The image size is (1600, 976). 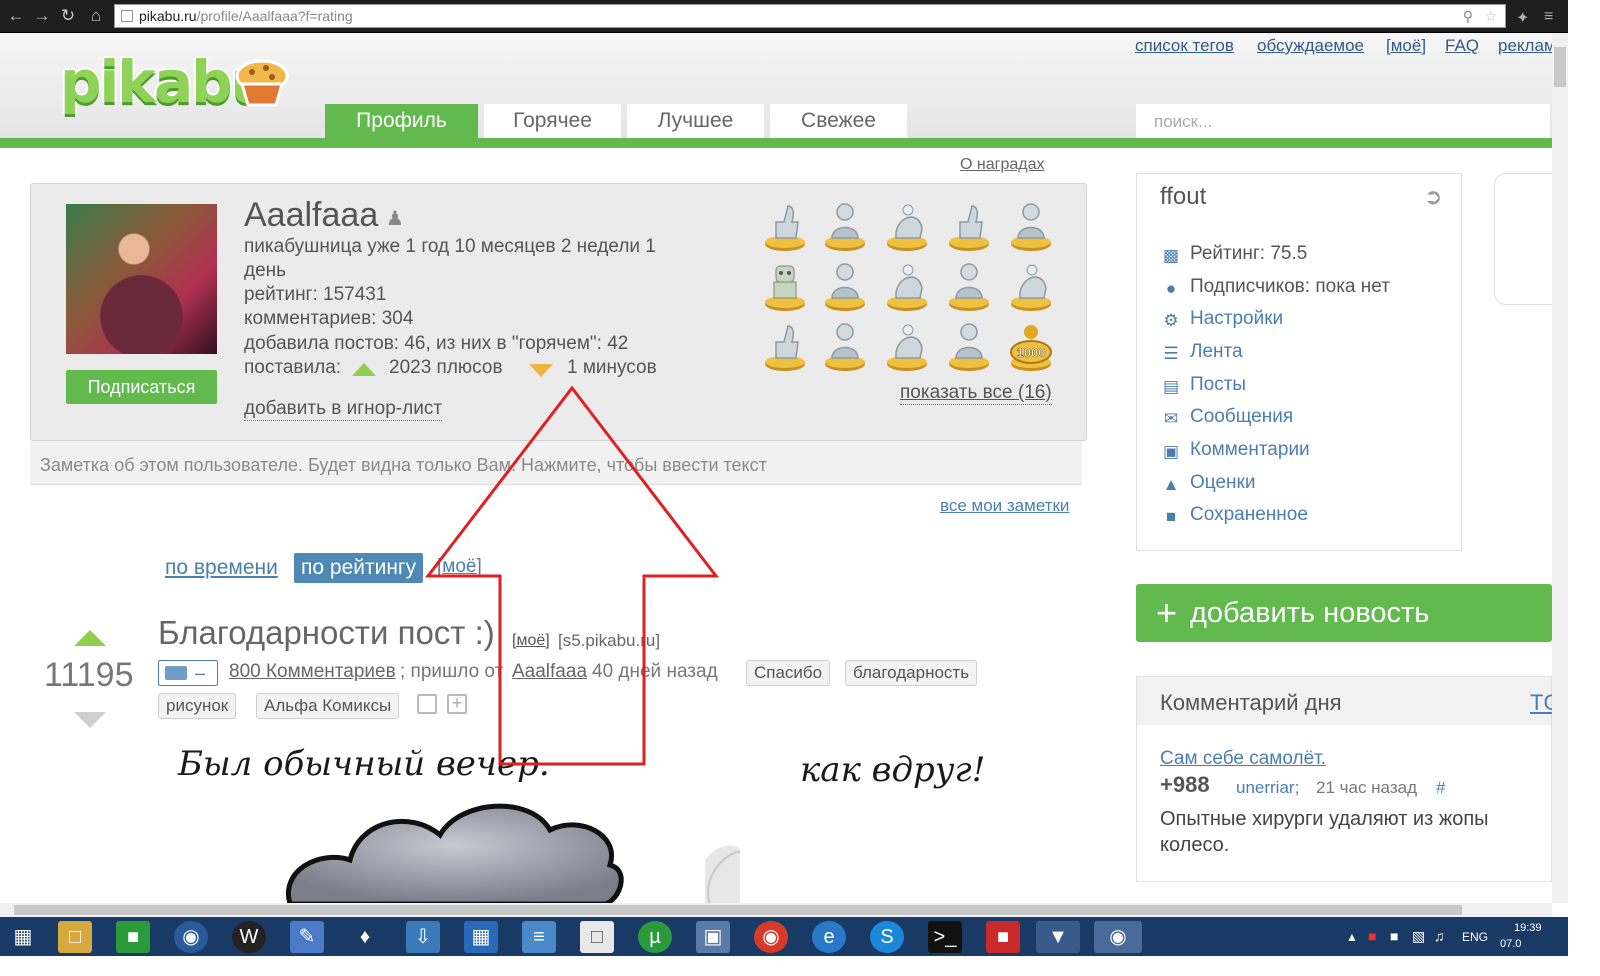 What do you see at coordinates (141, 279) in the screenshot?
I see `avatar` at bounding box center [141, 279].